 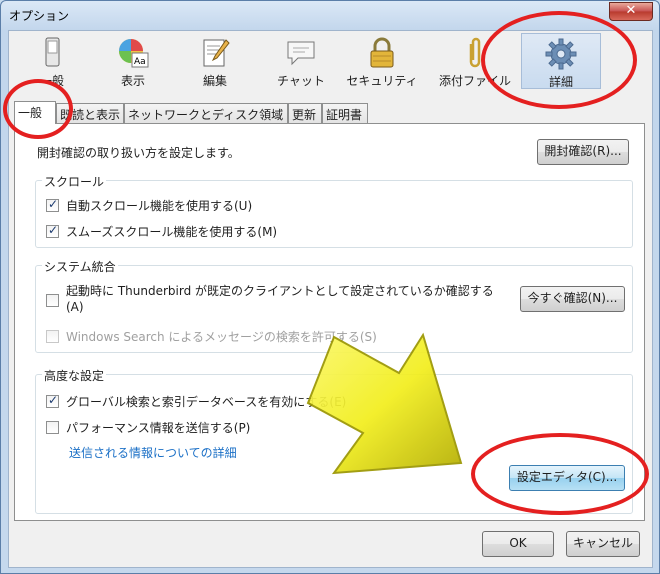 What do you see at coordinates (35, 112) in the screenshot?
I see `tab-general: 一般` at bounding box center [35, 112].